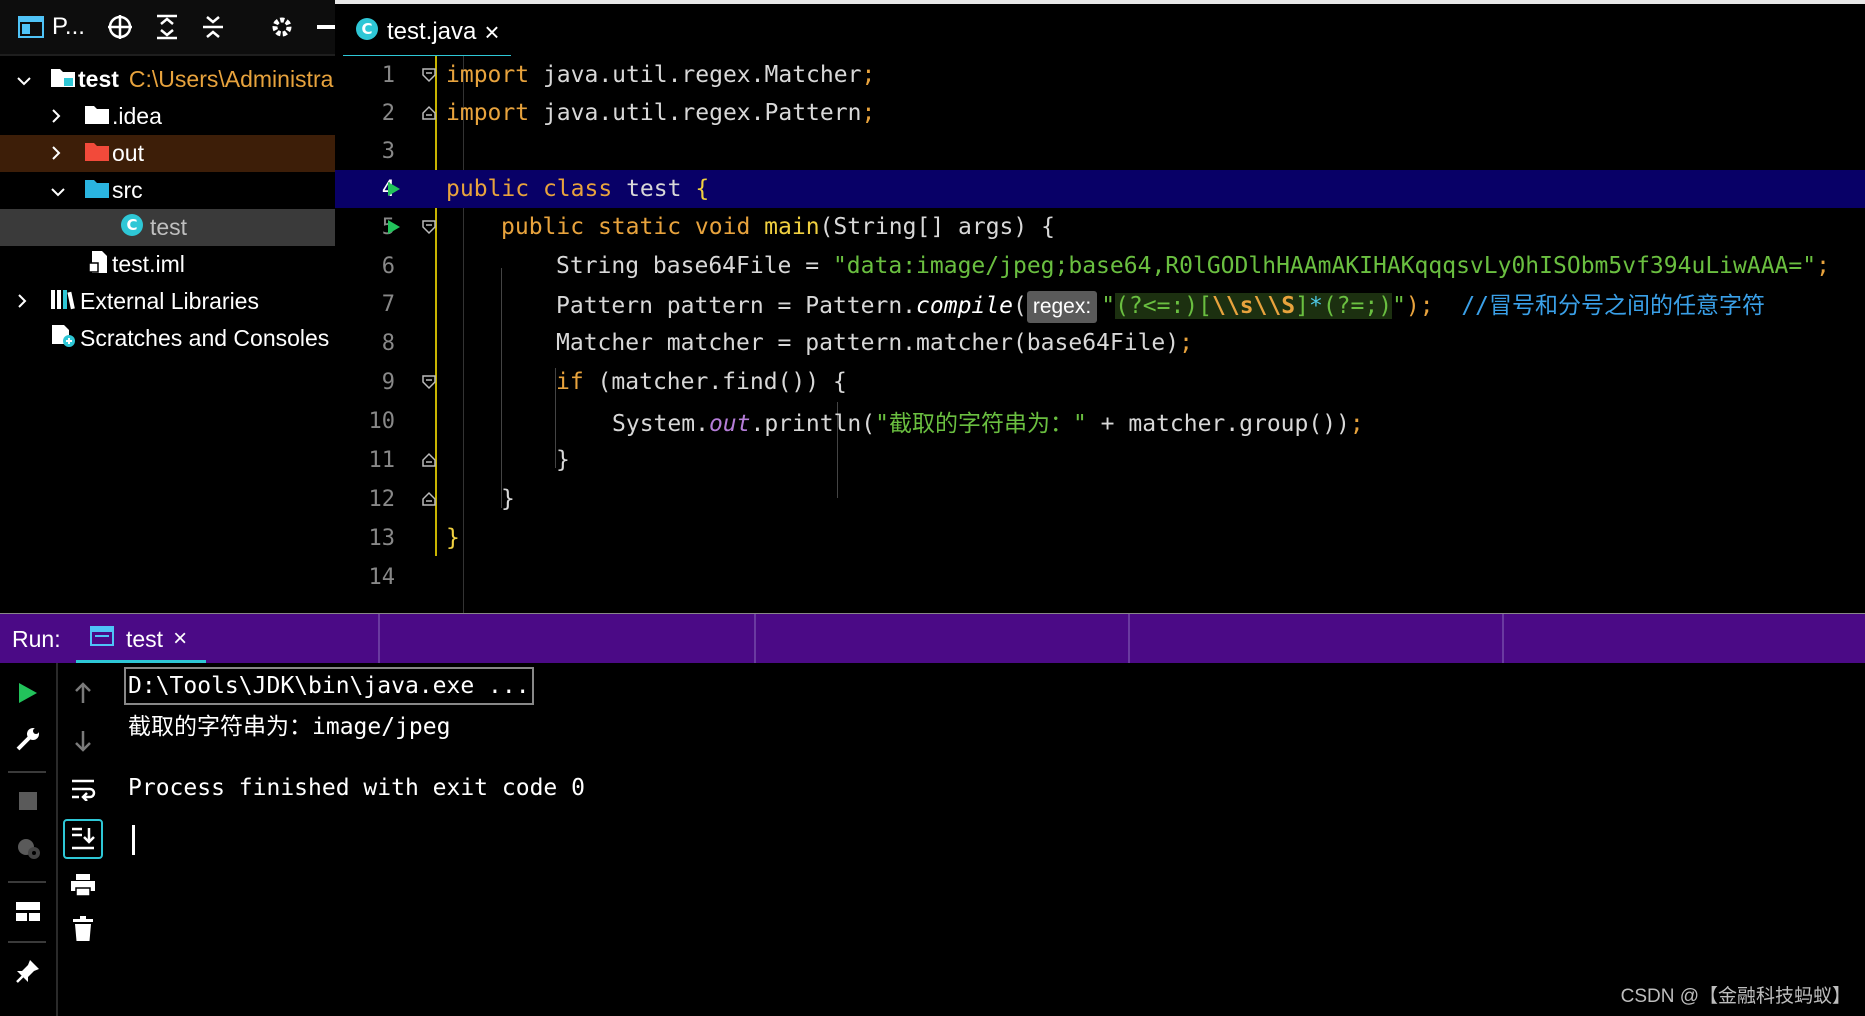 The height and width of the screenshot is (1016, 1865). I want to click on tree-item-test-iml: test.iml, so click(167, 264).